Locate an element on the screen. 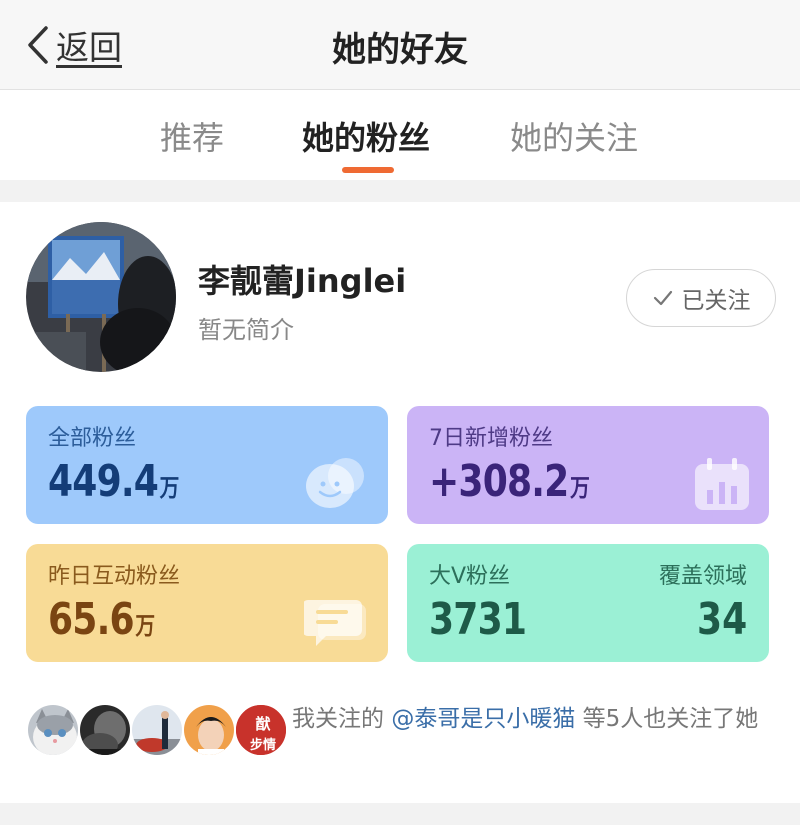 This screenshot has width=800, height=825. new-fans-7d-card: 7日新增粉丝 +308.2万 is located at coordinates (588, 465).